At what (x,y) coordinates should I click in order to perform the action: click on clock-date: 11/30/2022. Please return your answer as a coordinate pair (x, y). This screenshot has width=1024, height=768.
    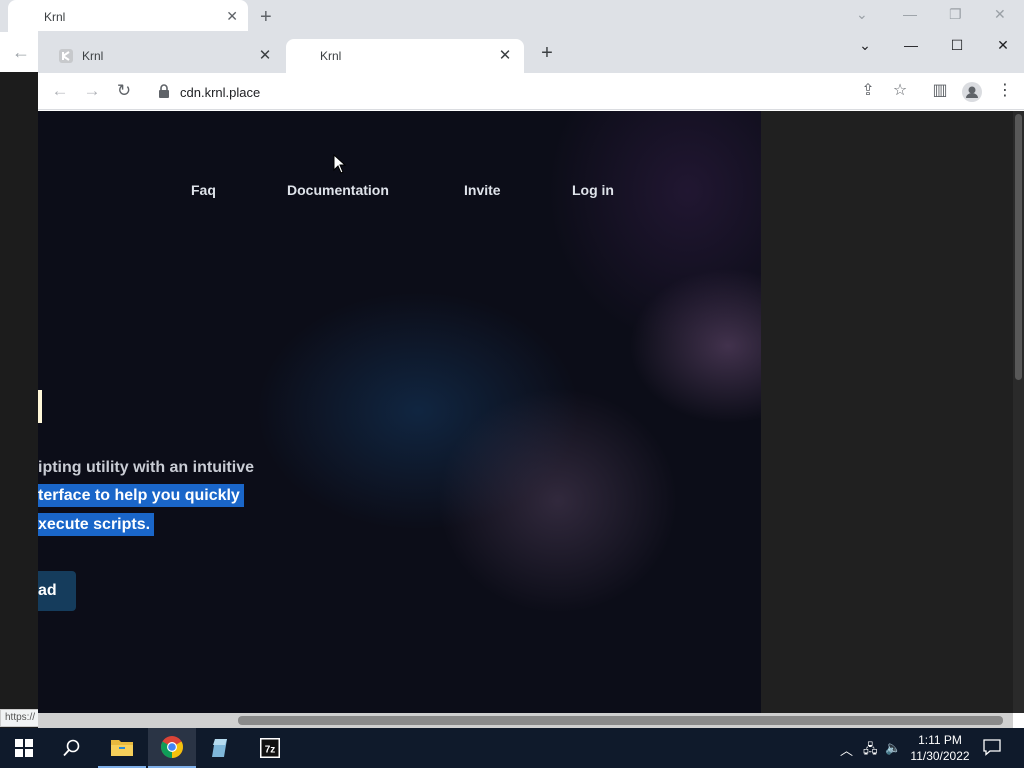
    Looking at the image, I should click on (940, 756).